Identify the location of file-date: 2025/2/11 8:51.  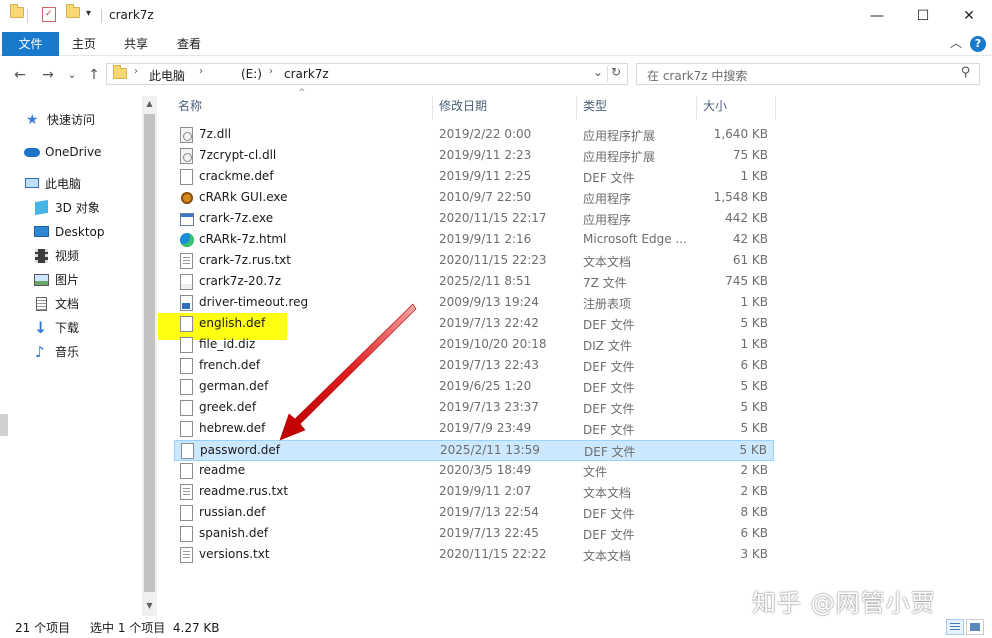
(485, 281).